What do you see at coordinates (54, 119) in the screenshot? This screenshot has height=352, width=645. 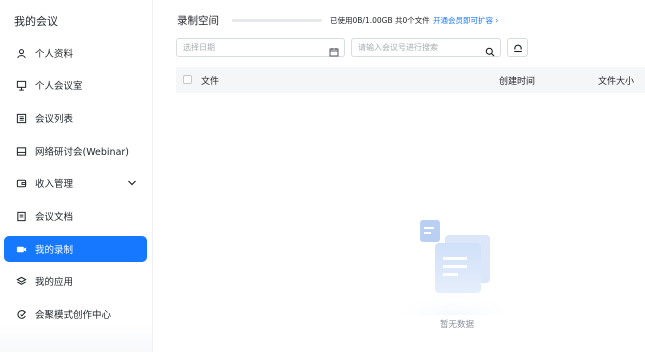 I see `sidebar-item-label: 会议列表` at bounding box center [54, 119].